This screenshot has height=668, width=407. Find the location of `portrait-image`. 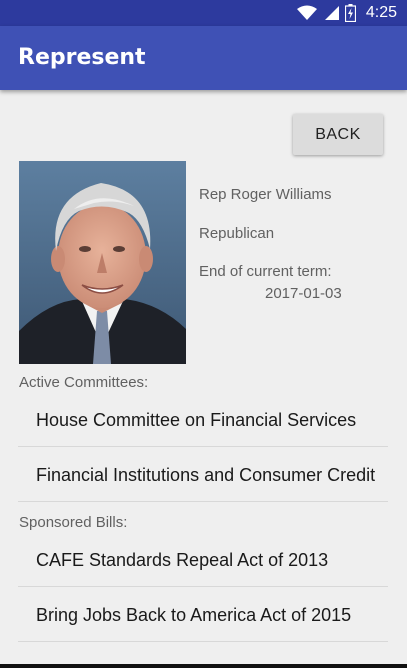

portrait-image is located at coordinates (102, 262).